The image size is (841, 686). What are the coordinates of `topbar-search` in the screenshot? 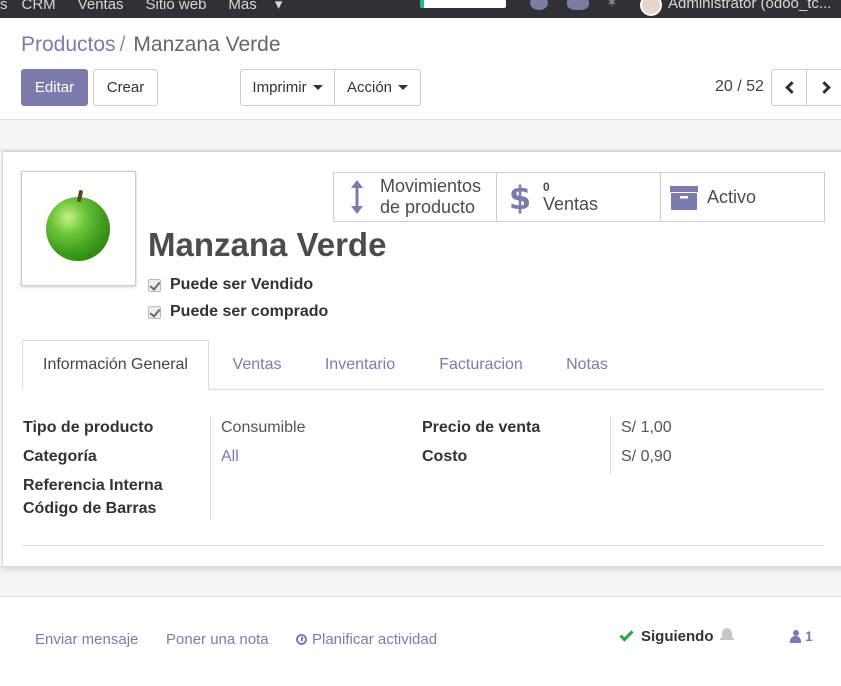 It's located at (463, 4).